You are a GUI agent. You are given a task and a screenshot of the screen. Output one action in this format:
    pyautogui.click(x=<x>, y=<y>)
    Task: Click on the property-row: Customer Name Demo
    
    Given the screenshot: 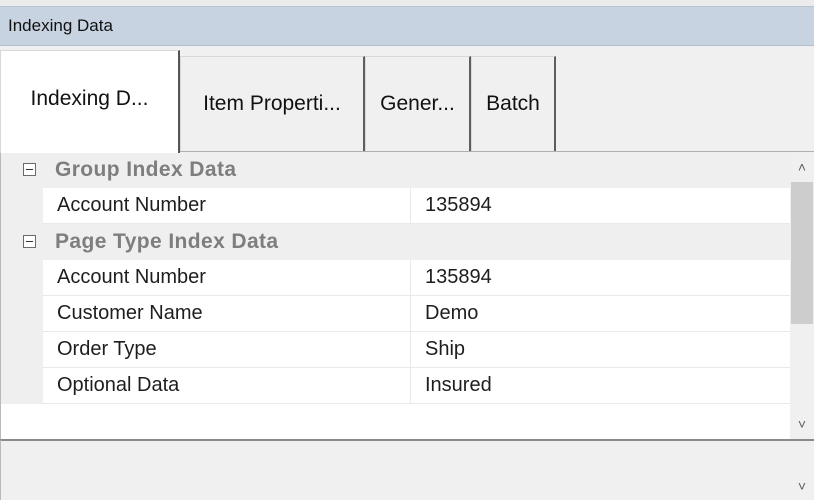 What is the action you would take?
    pyautogui.click(x=395, y=314)
    